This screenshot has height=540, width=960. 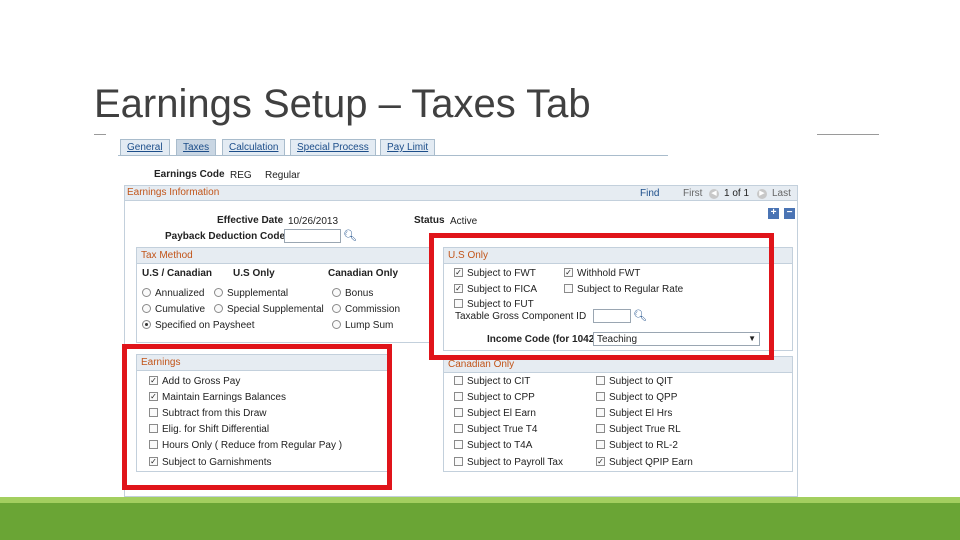 What do you see at coordinates (336, 324) in the screenshot?
I see `radio-lump-sum` at bounding box center [336, 324].